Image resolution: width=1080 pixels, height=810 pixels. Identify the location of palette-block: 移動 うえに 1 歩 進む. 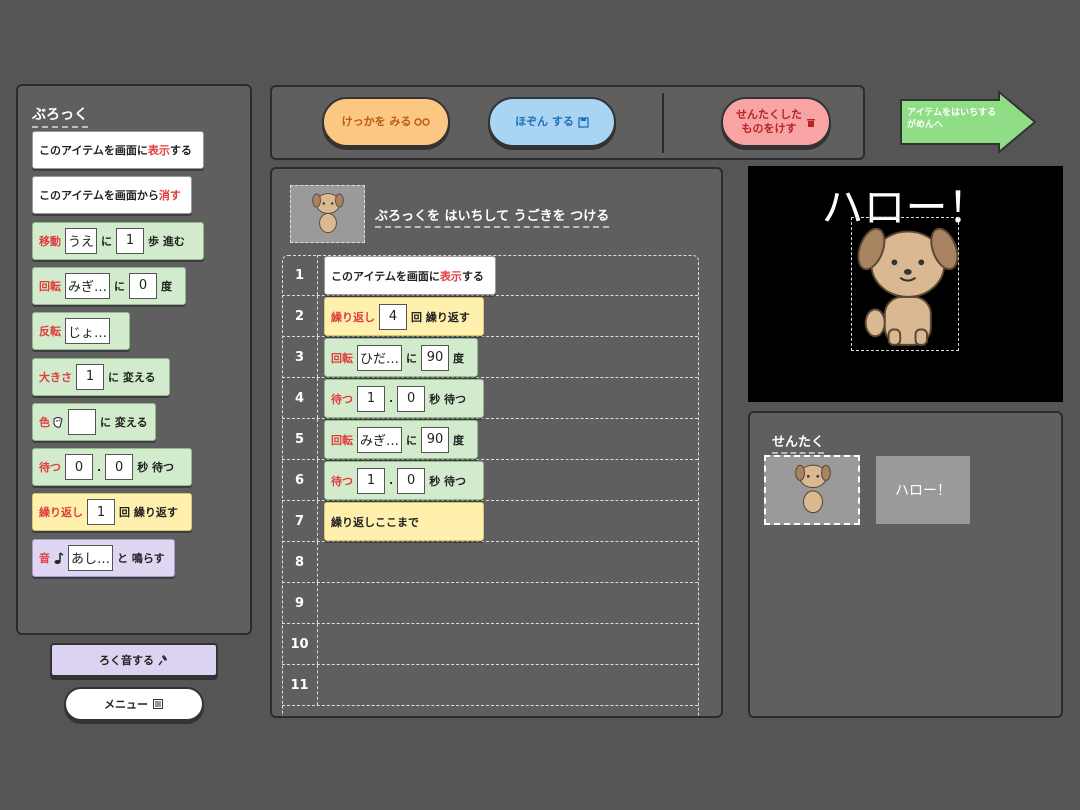
(118, 240).